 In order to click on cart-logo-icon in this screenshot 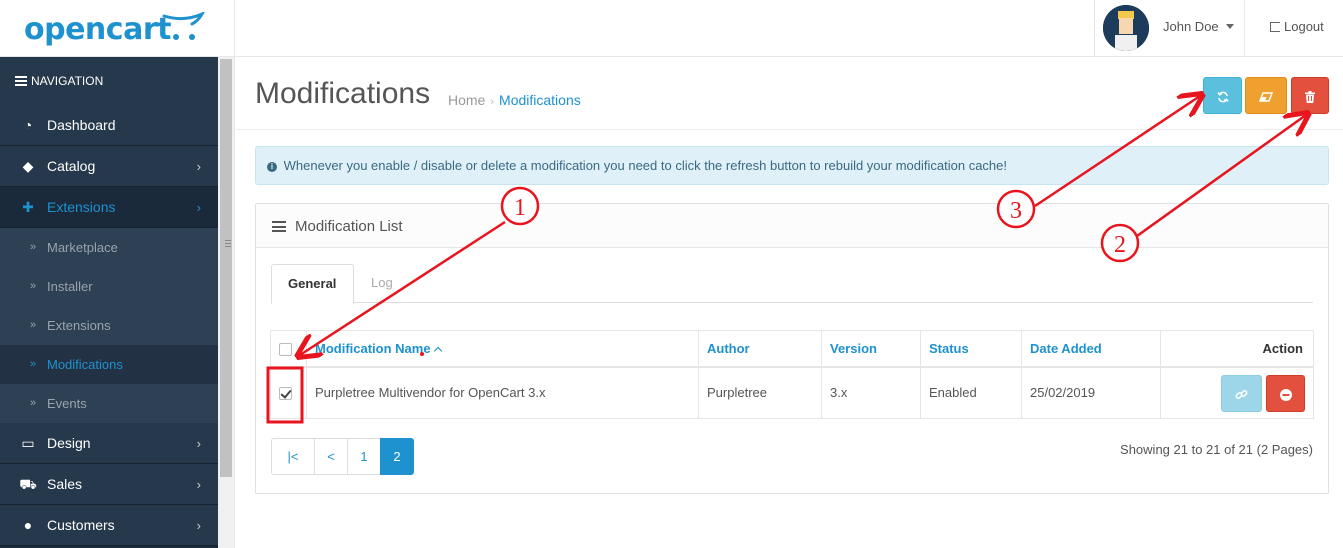, I will do `click(183, 26)`.